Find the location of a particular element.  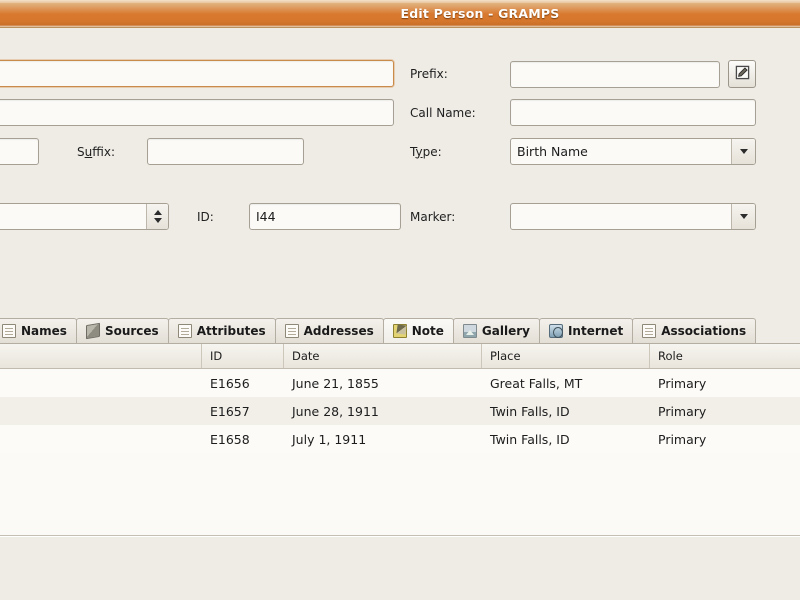

edit-icon is located at coordinates (742, 74).